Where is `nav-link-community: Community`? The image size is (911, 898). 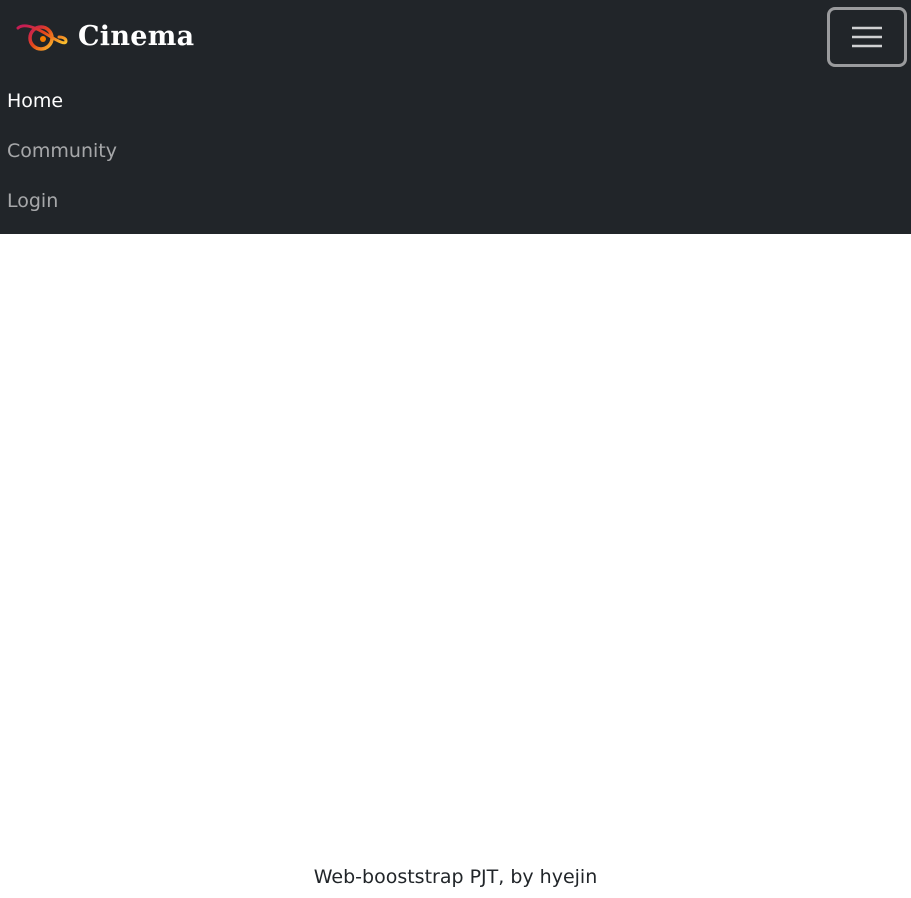
nav-link-community: Community is located at coordinates (62, 151).